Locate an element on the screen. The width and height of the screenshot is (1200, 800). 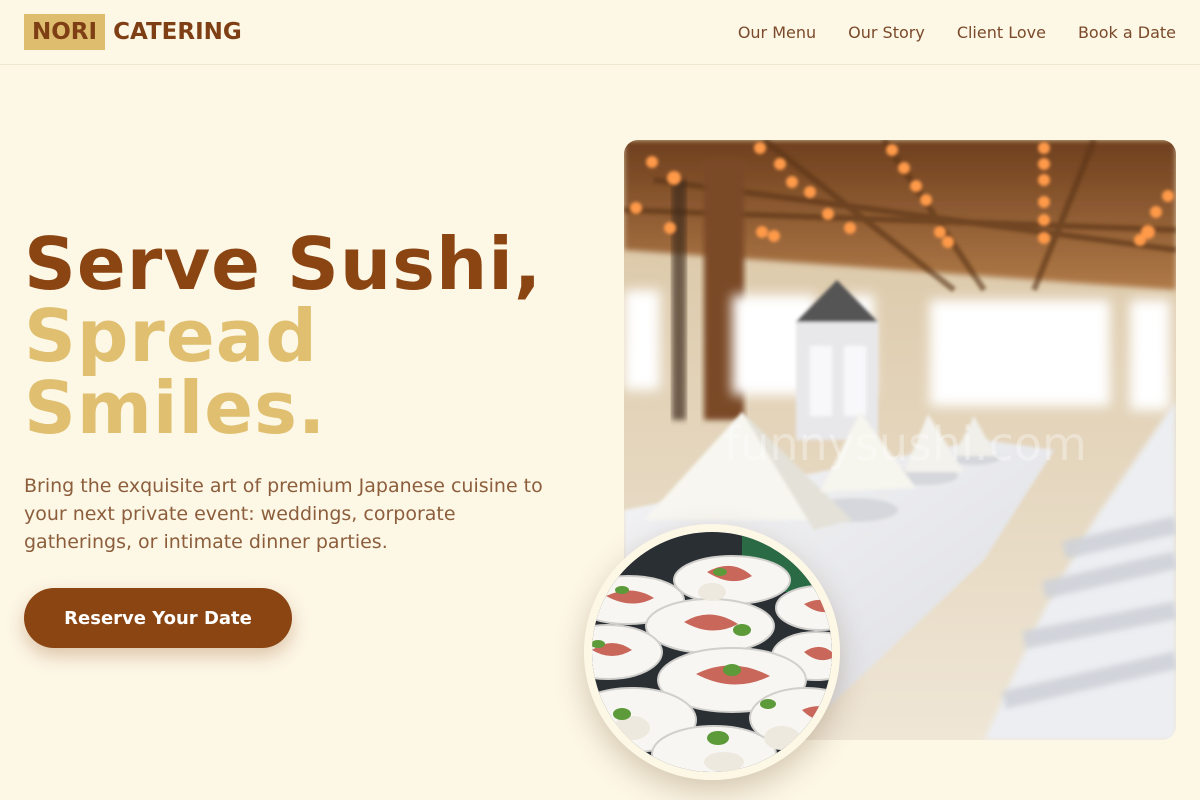
logo-nori: NORI is located at coordinates (65, 32).